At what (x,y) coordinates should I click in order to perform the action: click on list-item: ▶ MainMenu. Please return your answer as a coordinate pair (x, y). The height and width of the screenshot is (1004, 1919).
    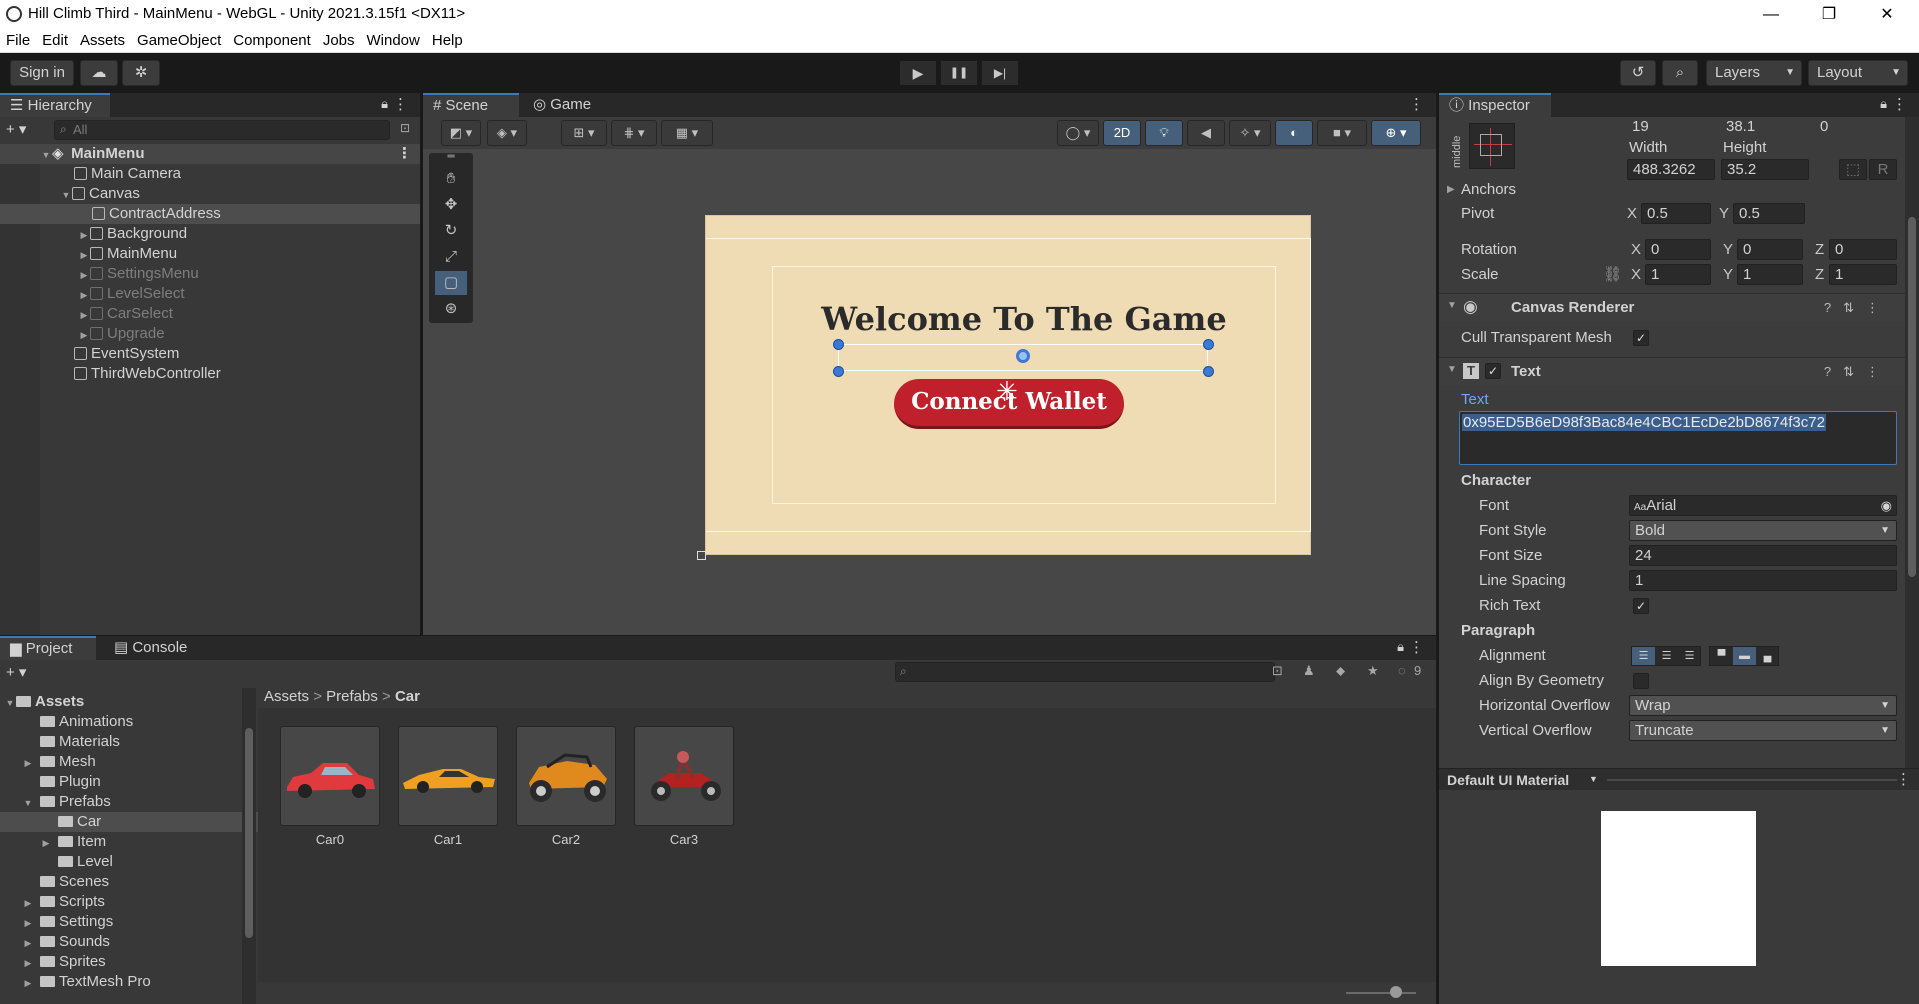
    Looking at the image, I should click on (210, 254).